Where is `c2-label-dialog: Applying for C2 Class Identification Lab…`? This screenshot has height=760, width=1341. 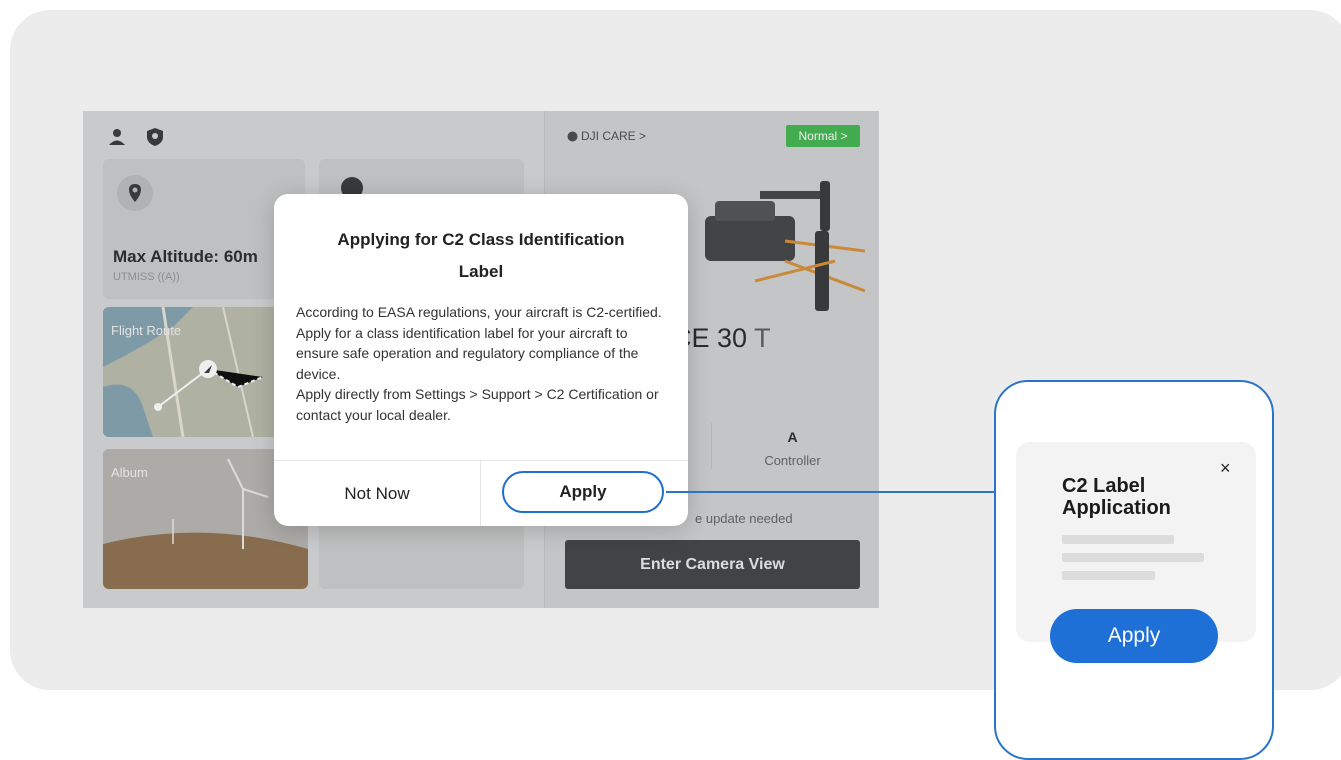 c2-label-dialog: Applying for C2 Class Identification Lab… is located at coordinates (481, 360).